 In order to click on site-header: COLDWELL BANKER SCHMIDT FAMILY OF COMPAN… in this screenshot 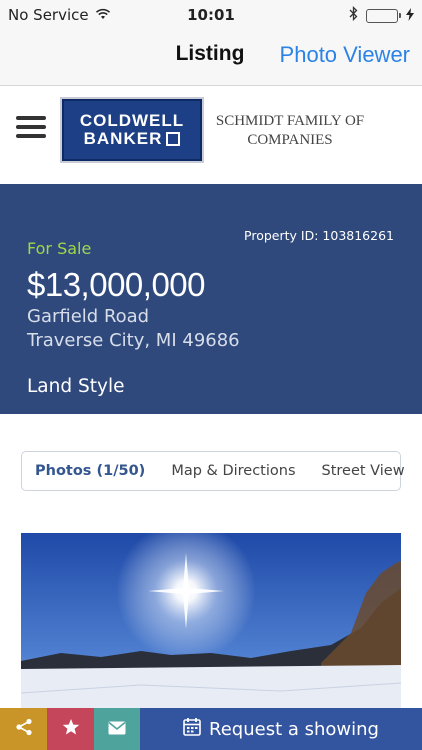, I will do `click(211, 135)`.